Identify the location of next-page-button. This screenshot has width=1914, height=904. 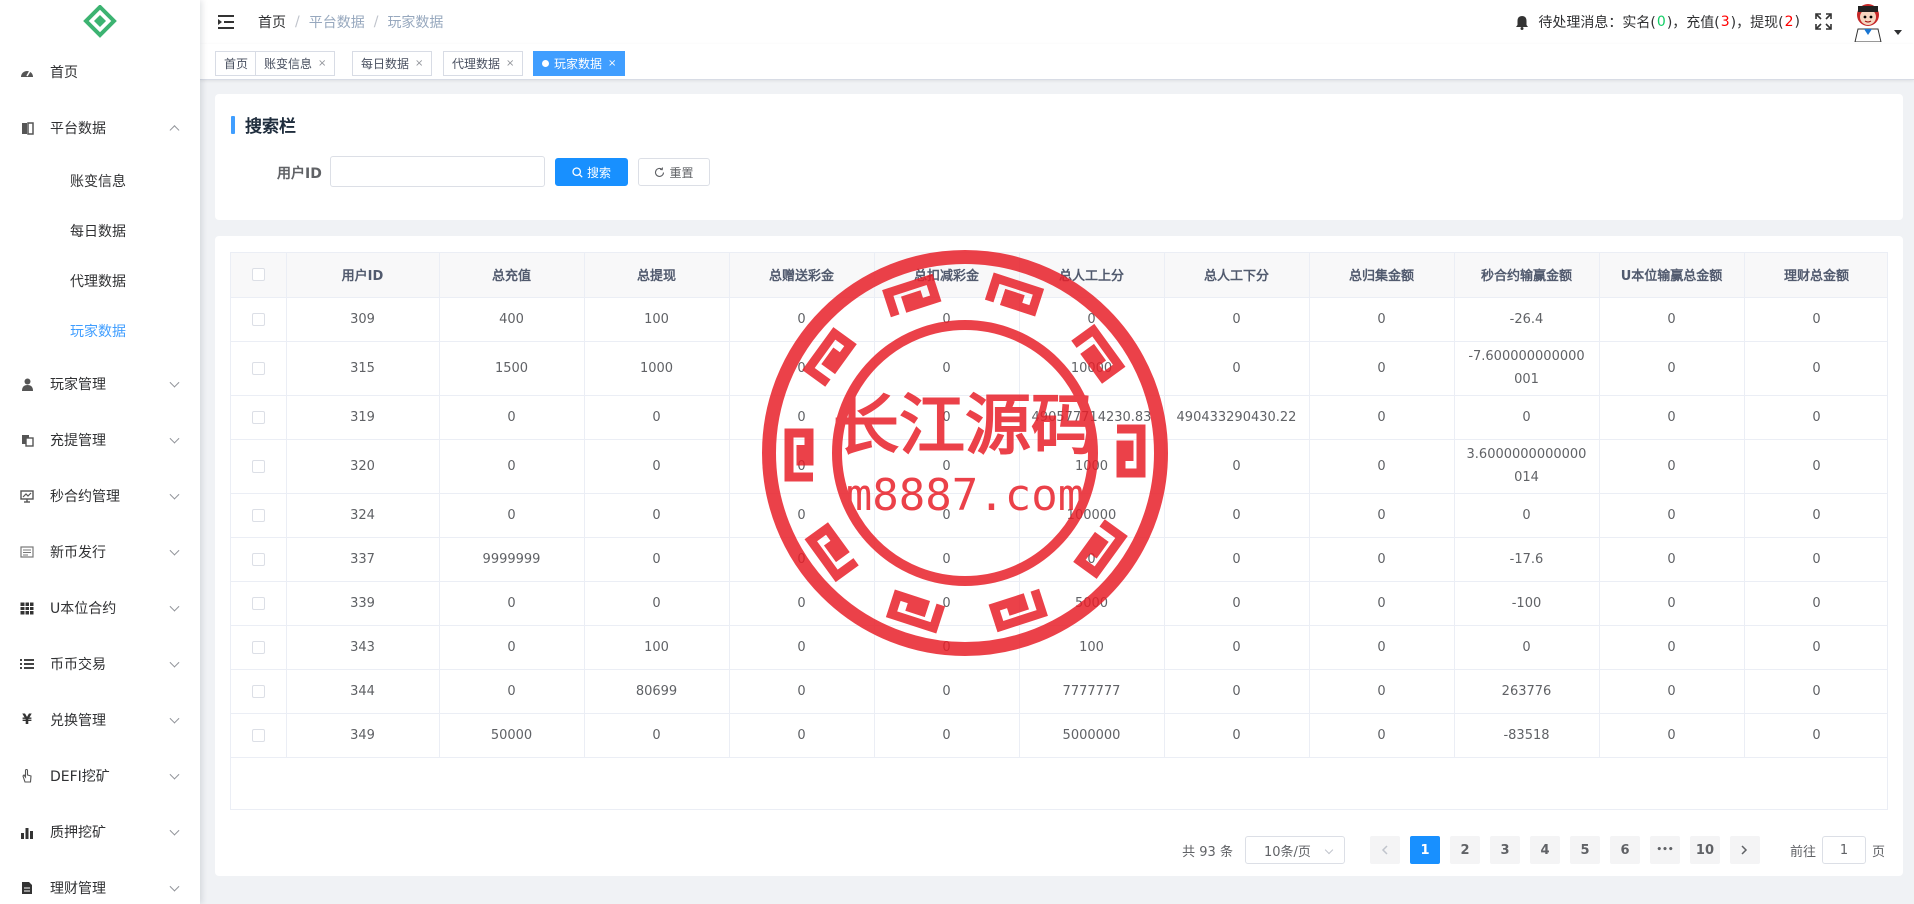
(1744, 850).